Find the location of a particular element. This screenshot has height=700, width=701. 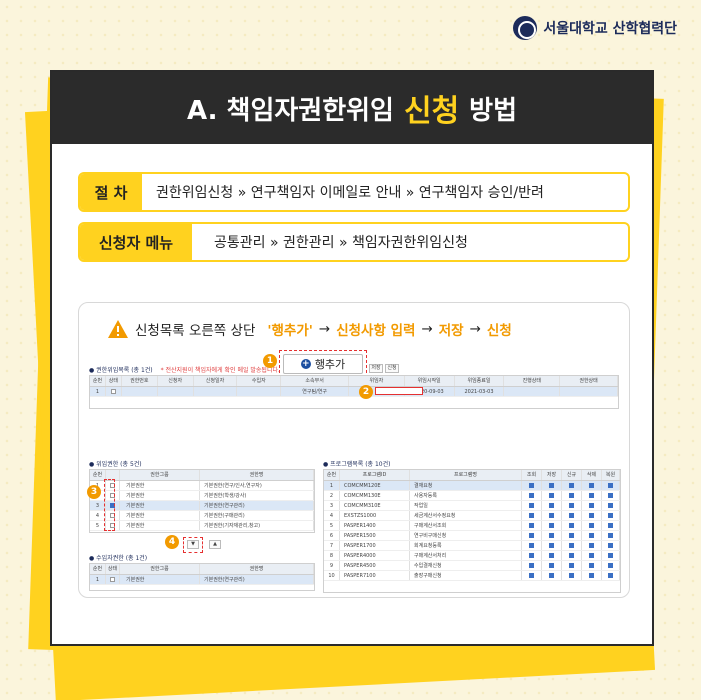

instruction-step-add-row: '행추가' is located at coordinates (290, 331).